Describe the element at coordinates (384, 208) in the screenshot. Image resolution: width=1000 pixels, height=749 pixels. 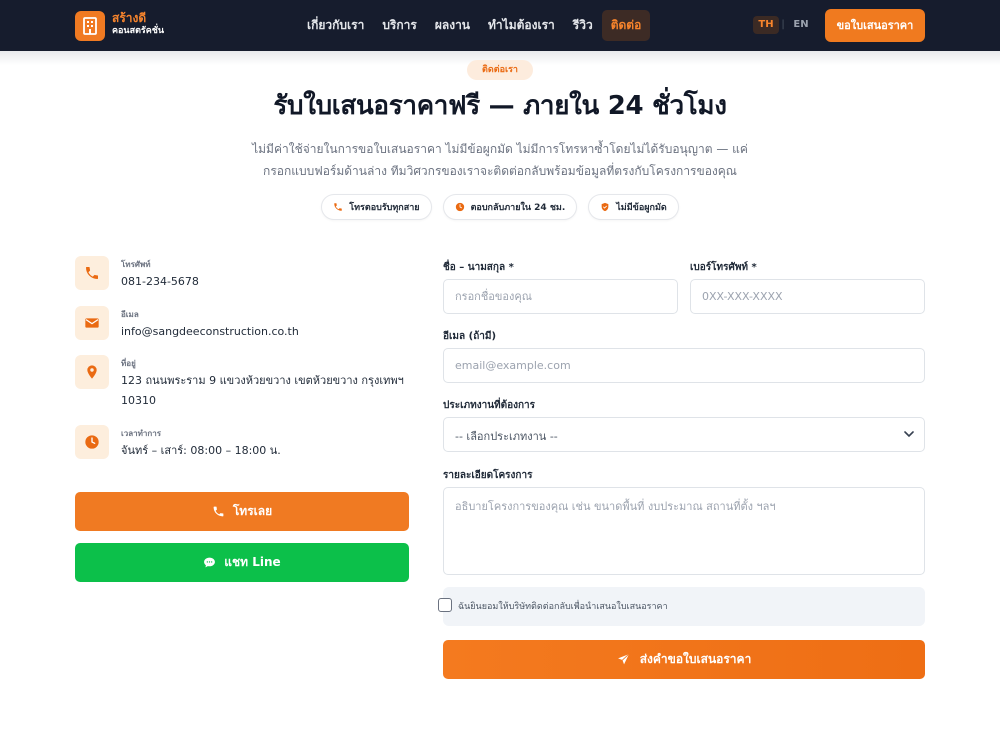
I see `pill-label: โทรตอบรับทุกสาย` at that location.